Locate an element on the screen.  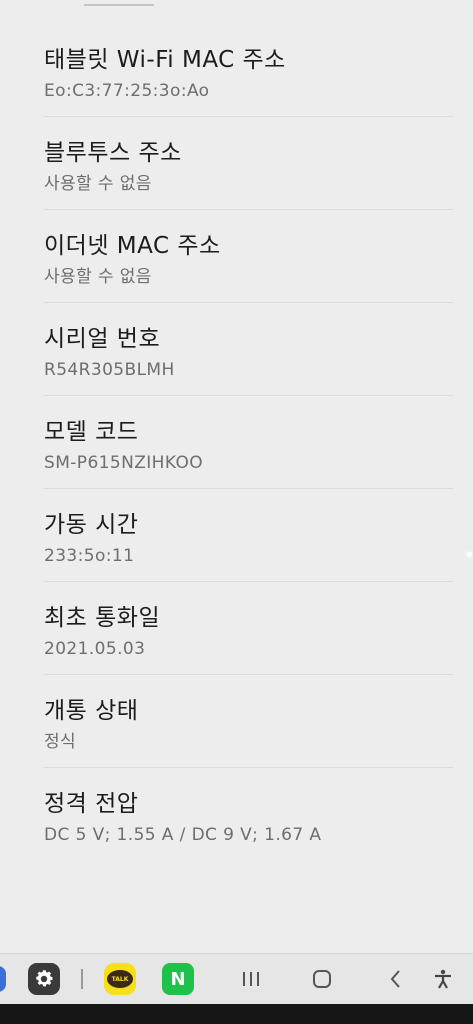
item-value: SM-P615NZIHKOO is located at coordinates (124, 463).